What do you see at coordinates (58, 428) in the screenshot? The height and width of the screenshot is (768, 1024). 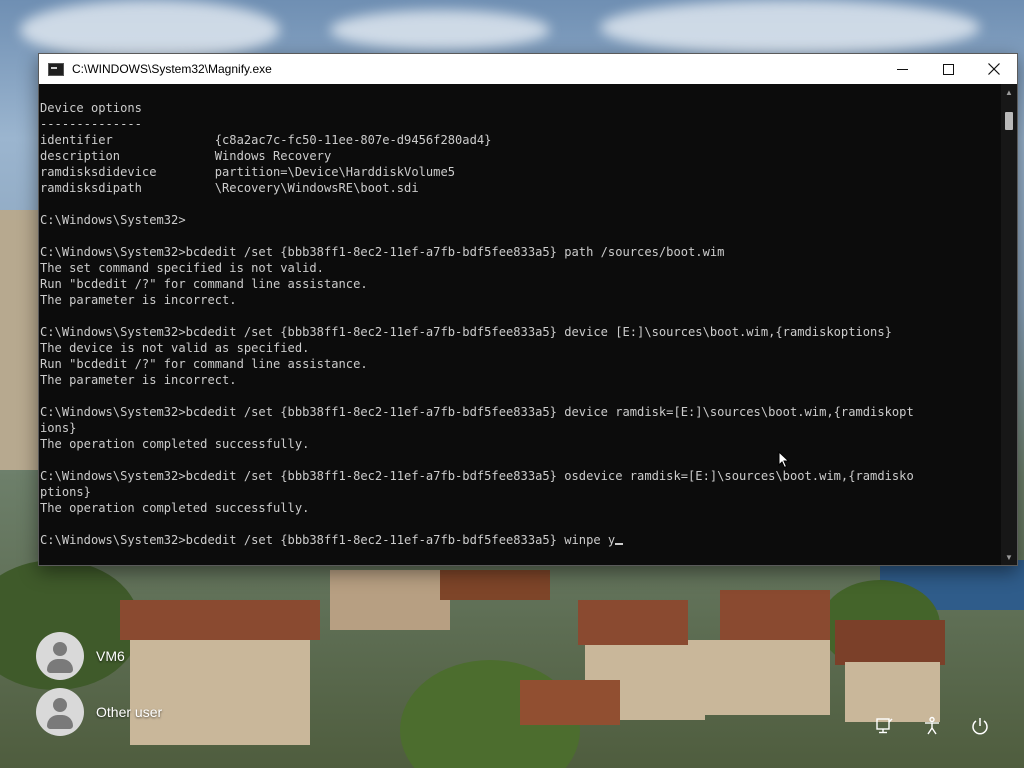 I see `console-line: ions}` at bounding box center [58, 428].